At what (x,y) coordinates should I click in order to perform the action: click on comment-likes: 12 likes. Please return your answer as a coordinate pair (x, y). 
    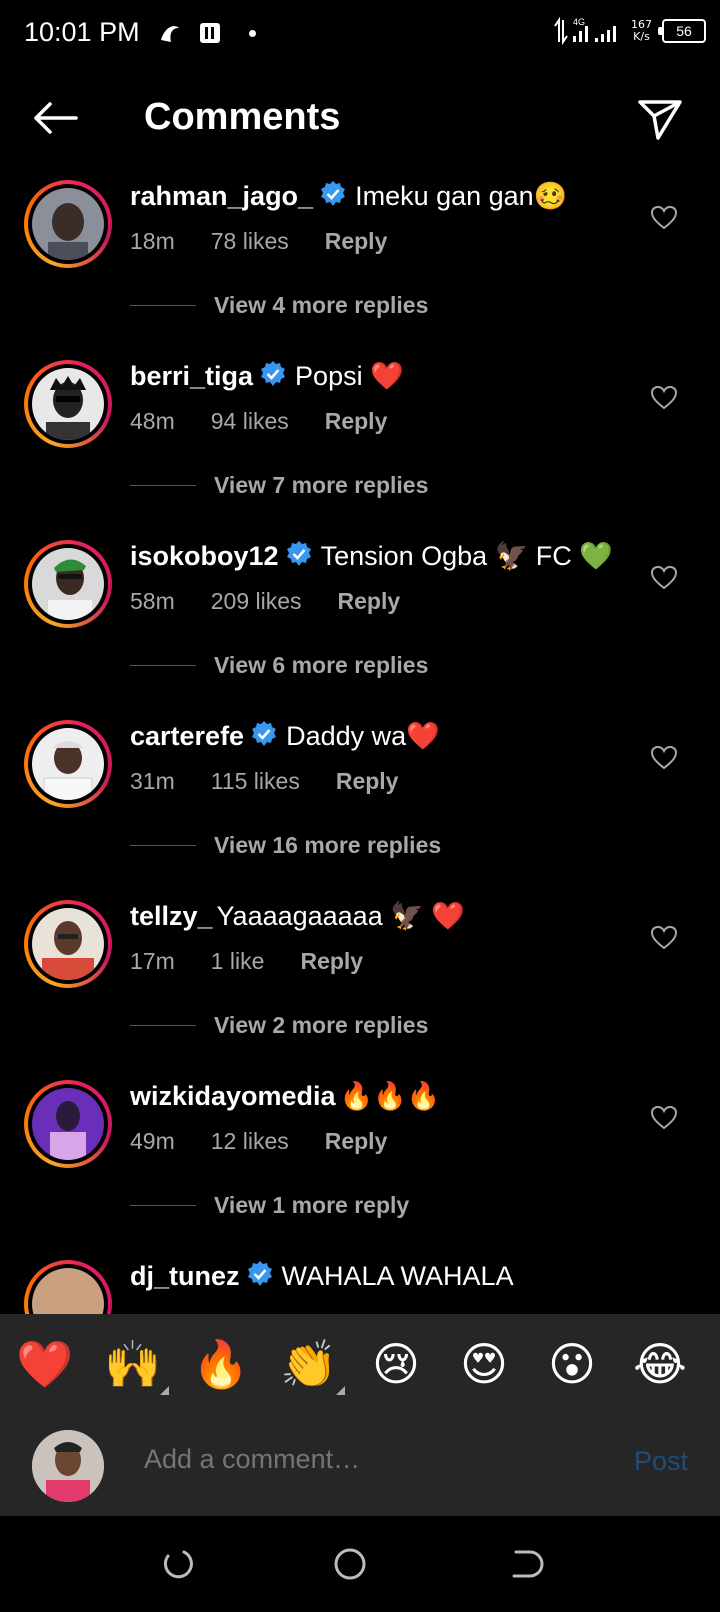
    Looking at the image, I should click on (250, 1141).